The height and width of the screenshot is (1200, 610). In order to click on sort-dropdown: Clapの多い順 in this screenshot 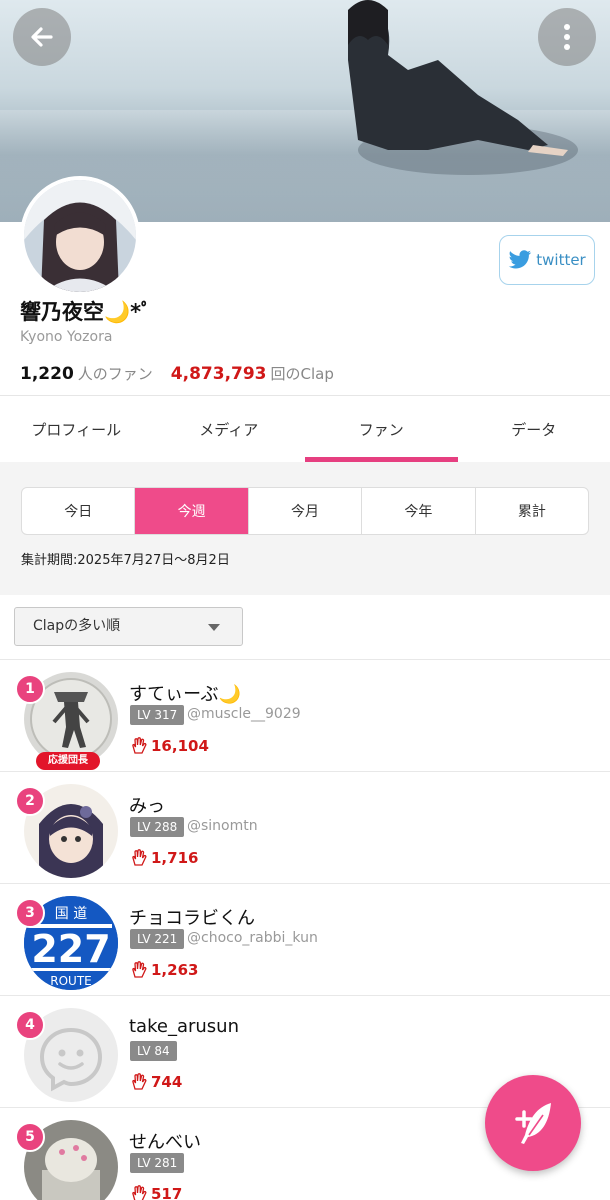, I will do `click(128, 626)`.